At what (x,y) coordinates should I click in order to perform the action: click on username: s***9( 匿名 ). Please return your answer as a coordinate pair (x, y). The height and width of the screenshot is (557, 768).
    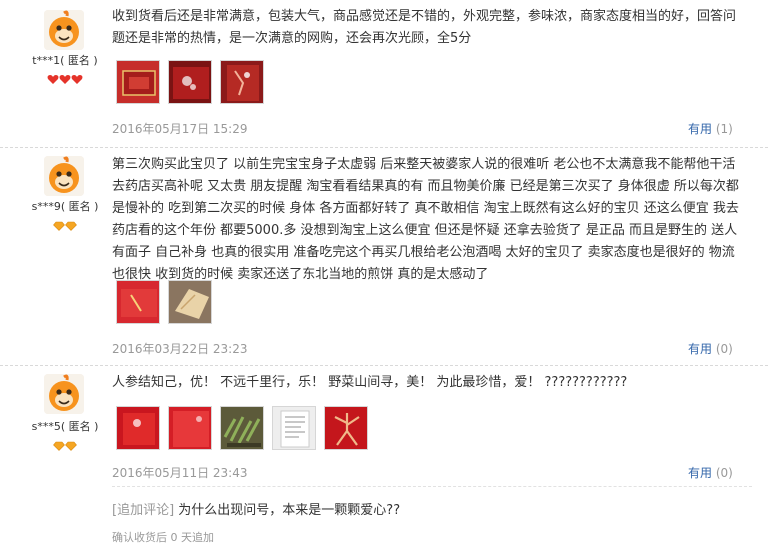
    Looking at the image, I should click on (65, 206).